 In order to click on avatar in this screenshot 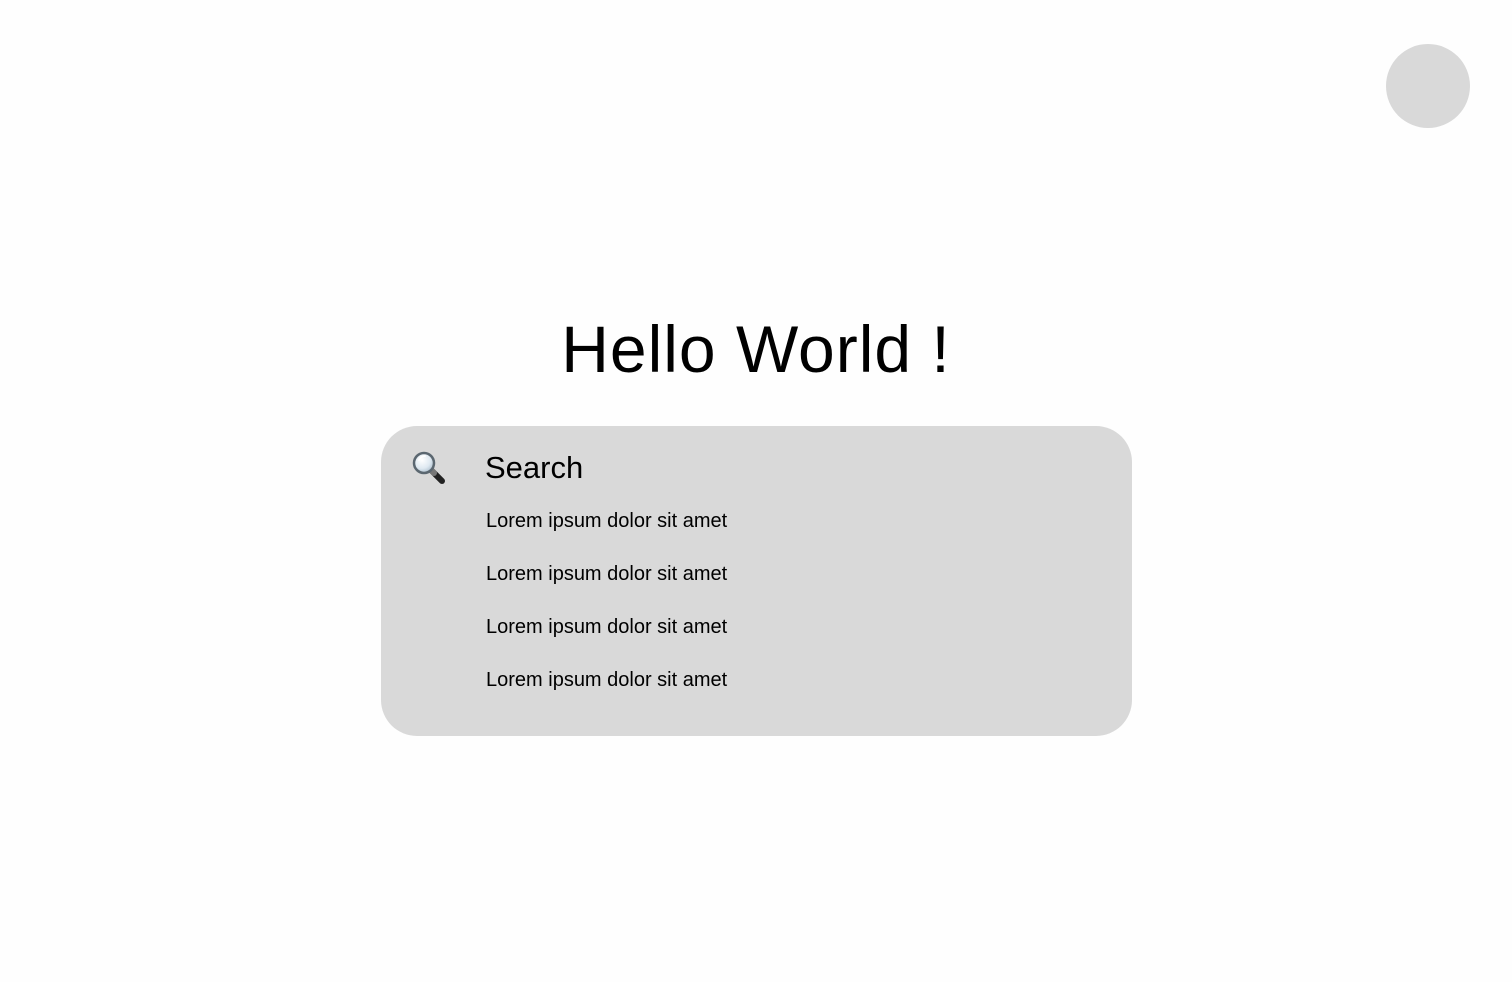, I will do `click(1428, 86)`.